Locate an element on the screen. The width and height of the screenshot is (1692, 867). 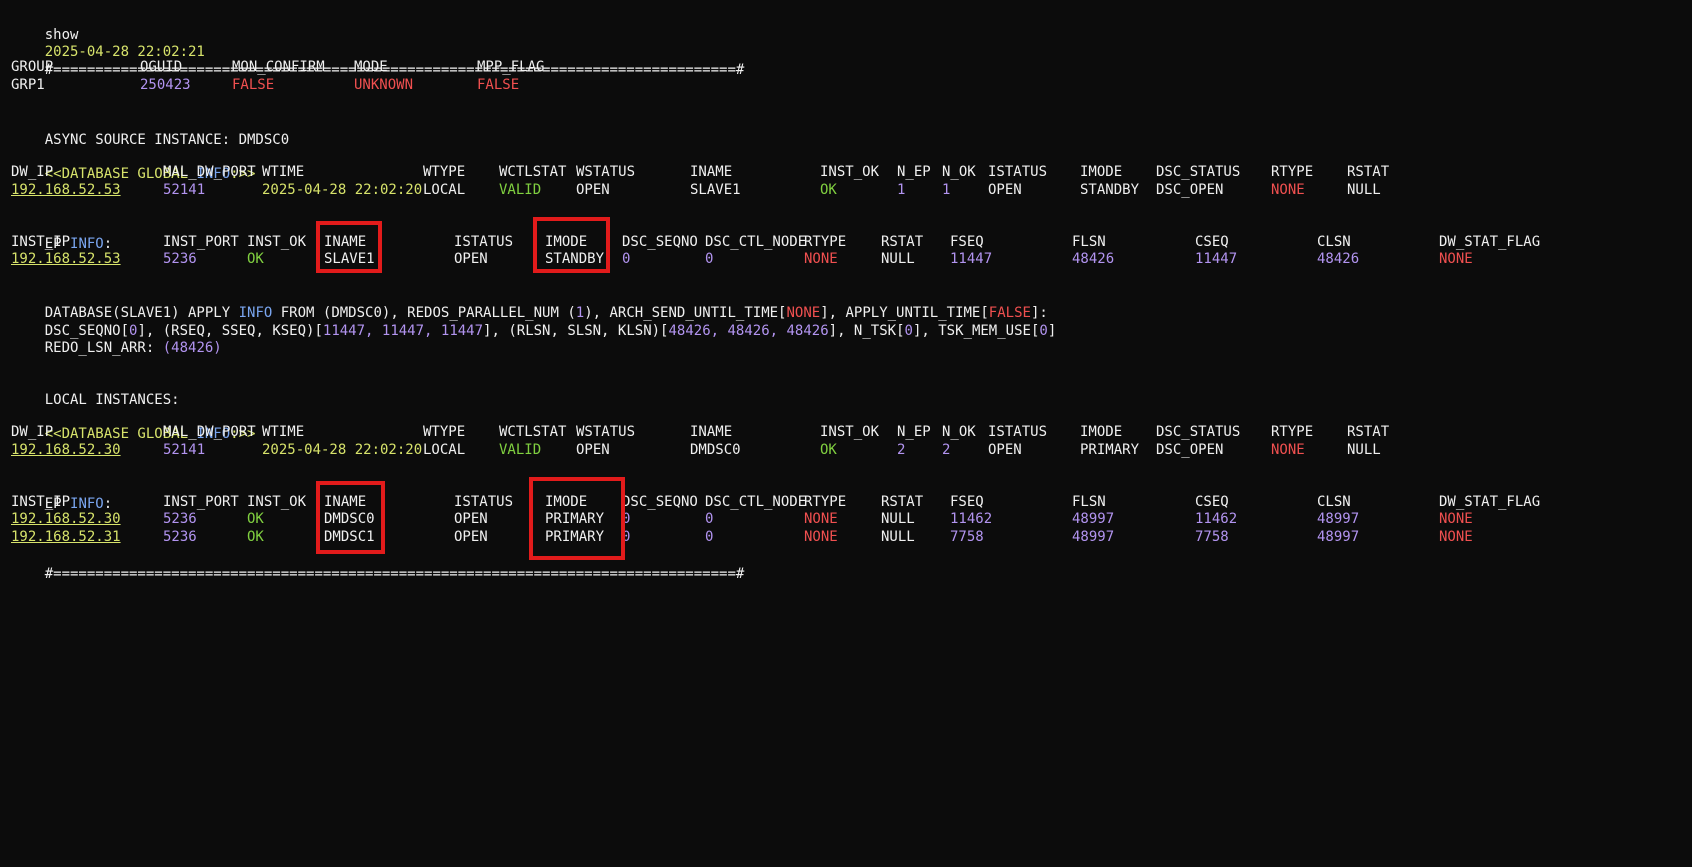
db-value: DMDSC0 is located at coordinates (715, 450).